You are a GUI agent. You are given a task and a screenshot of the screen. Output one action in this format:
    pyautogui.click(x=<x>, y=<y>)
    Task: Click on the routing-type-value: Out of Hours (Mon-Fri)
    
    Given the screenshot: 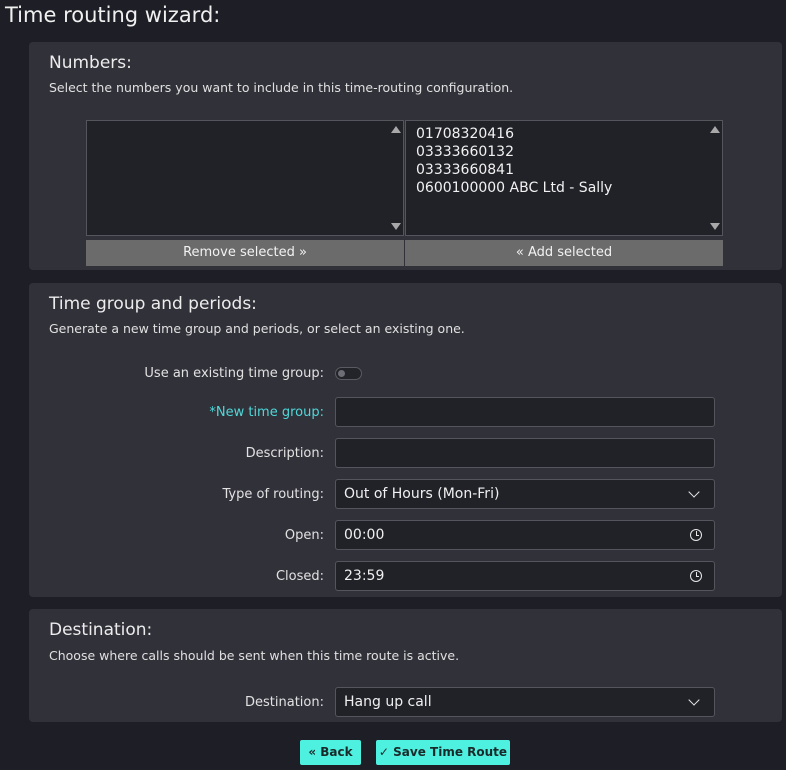 What is the action you would take?
    pyautogui.click(x=422, y=494)
    